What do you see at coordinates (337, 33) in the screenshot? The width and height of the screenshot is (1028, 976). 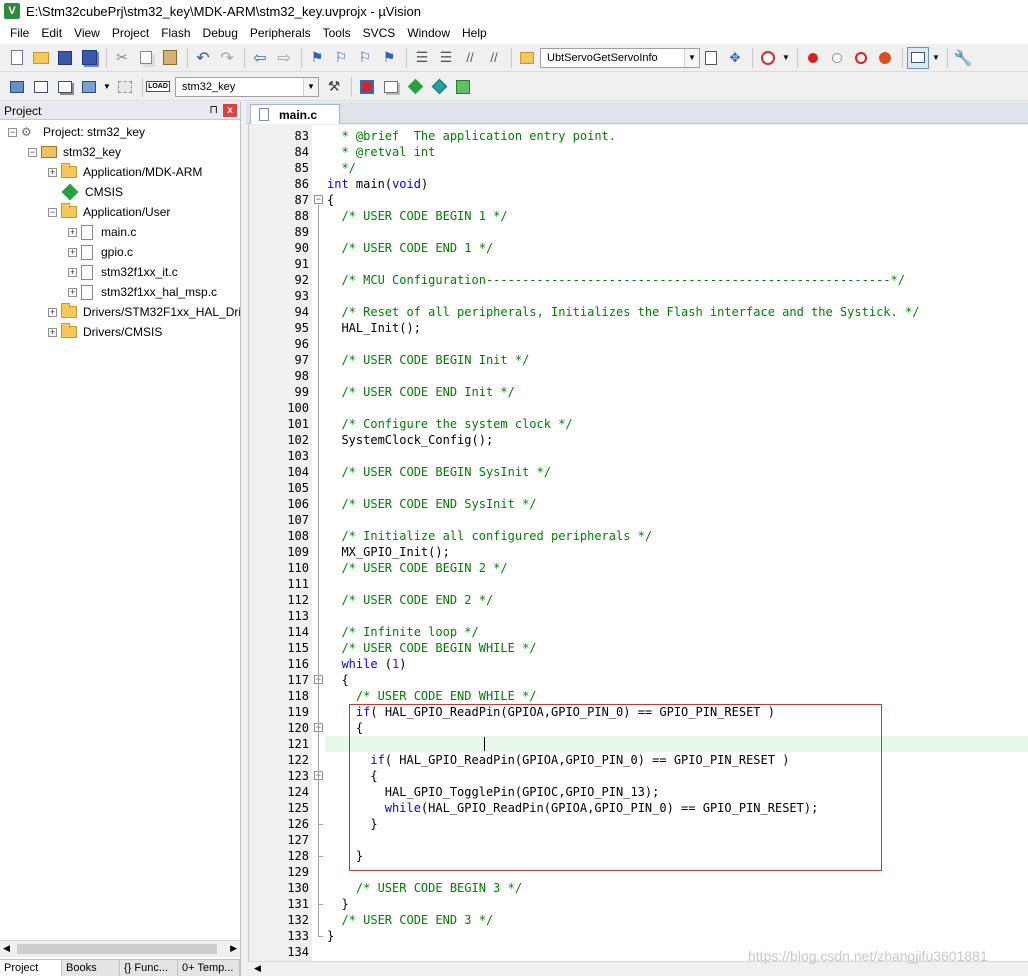 I see `menu-tools: Tools` at bounding box center [337, 33].